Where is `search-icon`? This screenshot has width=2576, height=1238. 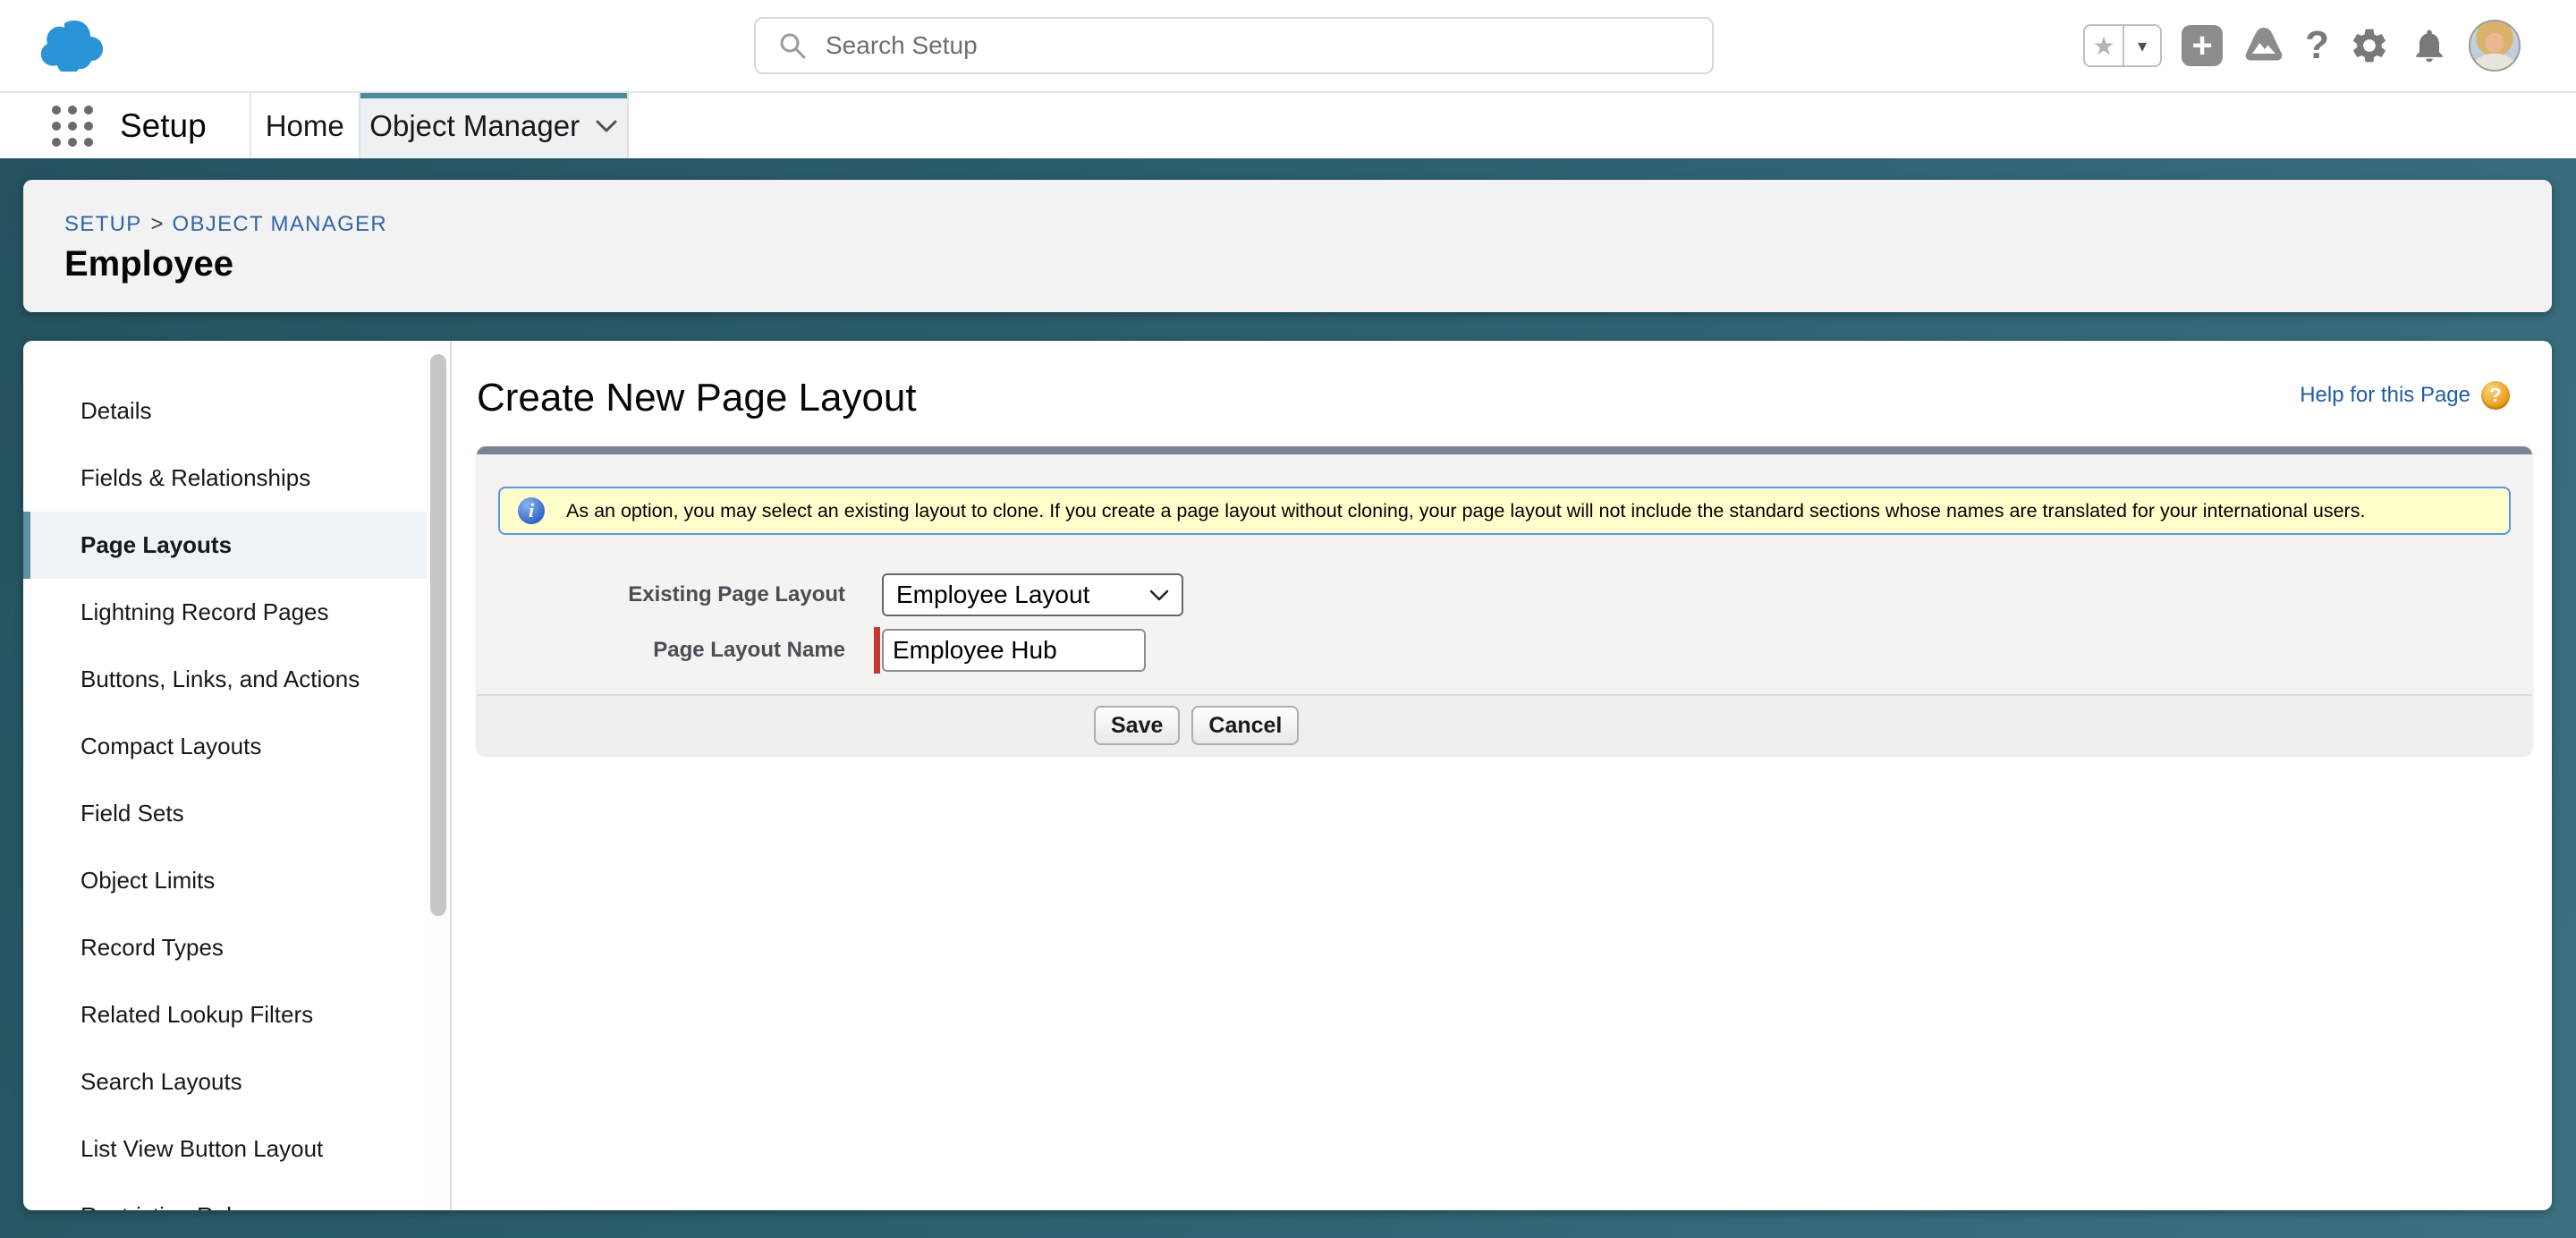 search-icon is located at coordinates (793, 46).